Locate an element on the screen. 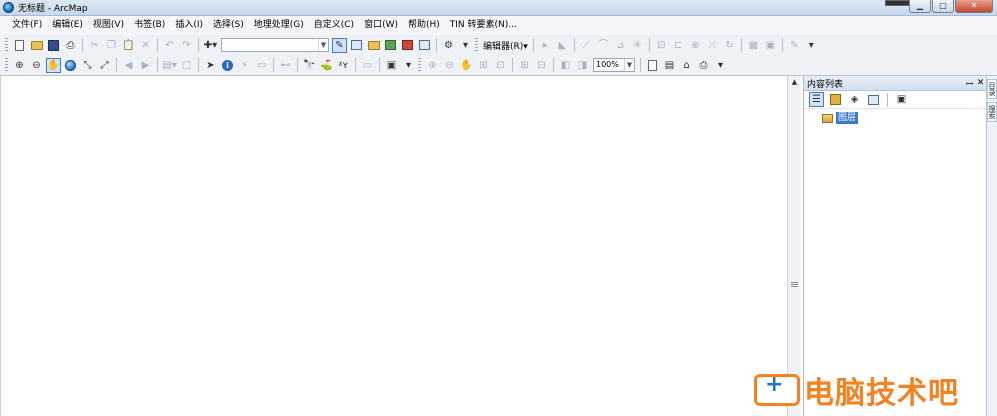 This screenshot has height=416, width=997. undo-button: ↶ is located at coordinates (169, 45).